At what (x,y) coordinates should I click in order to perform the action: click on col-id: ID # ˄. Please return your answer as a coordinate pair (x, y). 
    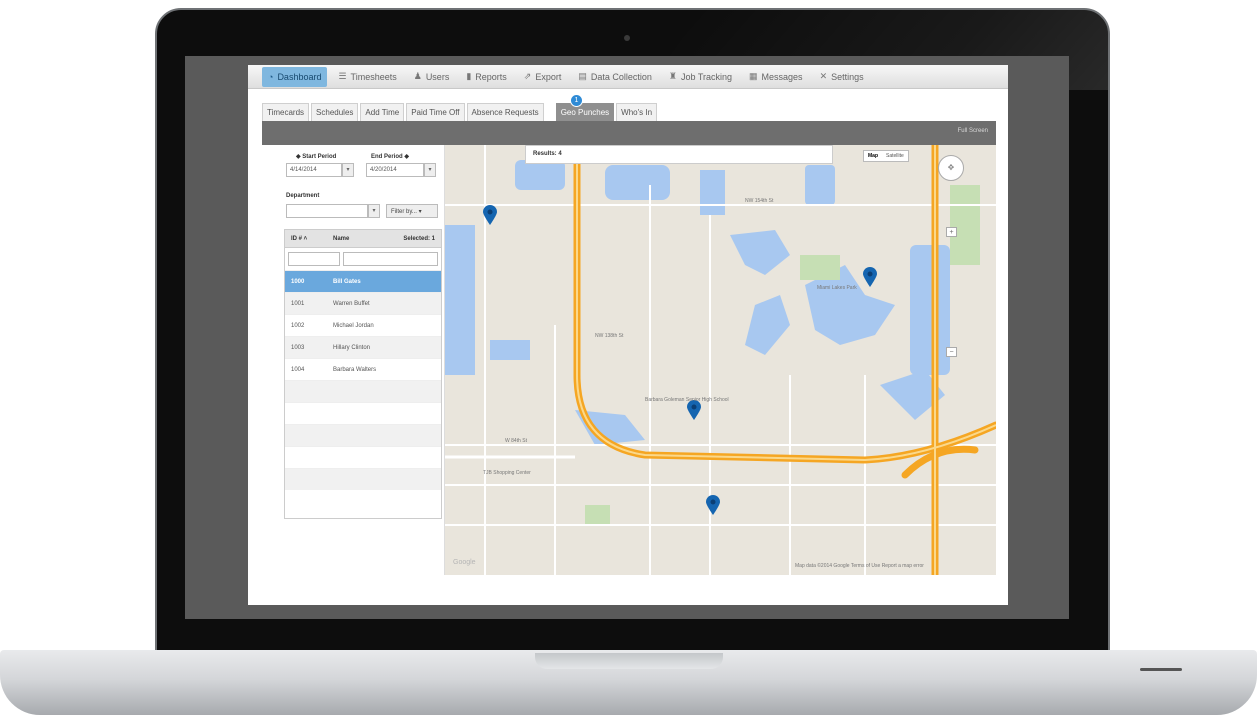
    Looking at the image, I should click on (312, 239).